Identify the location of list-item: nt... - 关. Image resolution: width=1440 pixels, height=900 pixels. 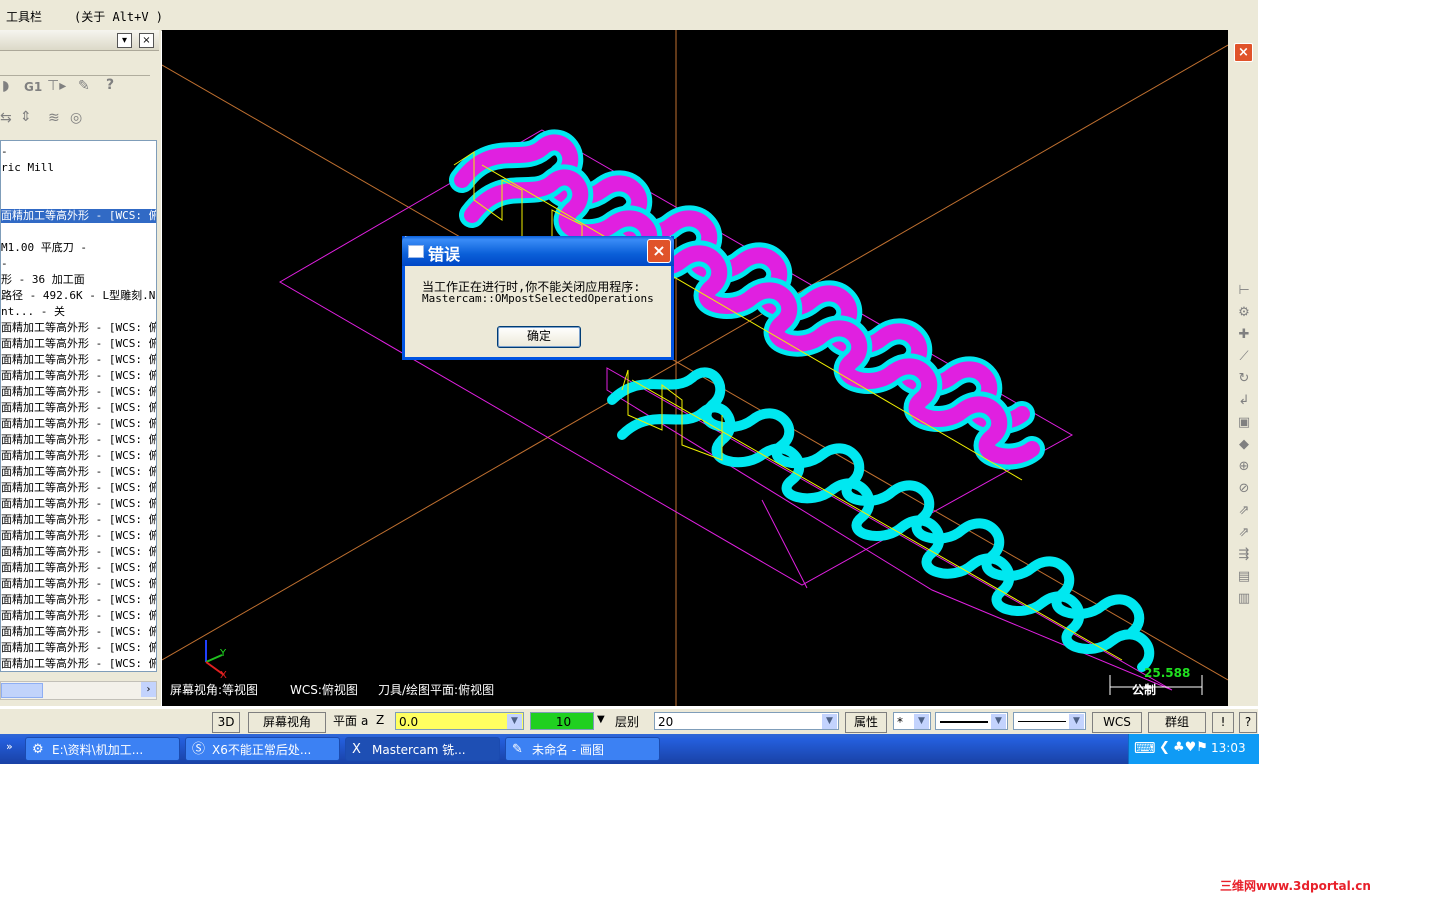
(78, 312).